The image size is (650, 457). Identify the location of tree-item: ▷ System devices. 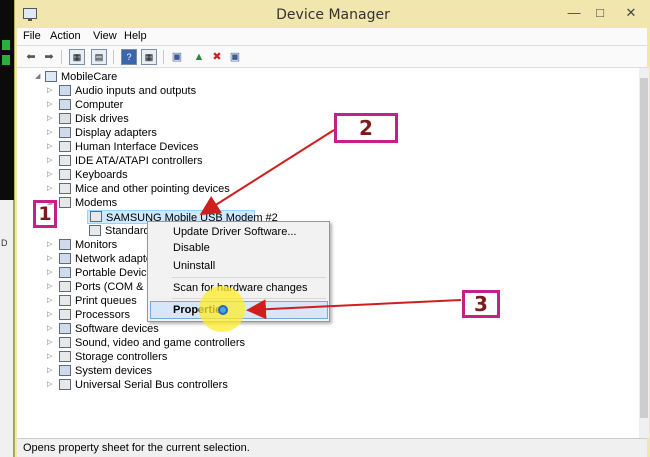
(197, 371).